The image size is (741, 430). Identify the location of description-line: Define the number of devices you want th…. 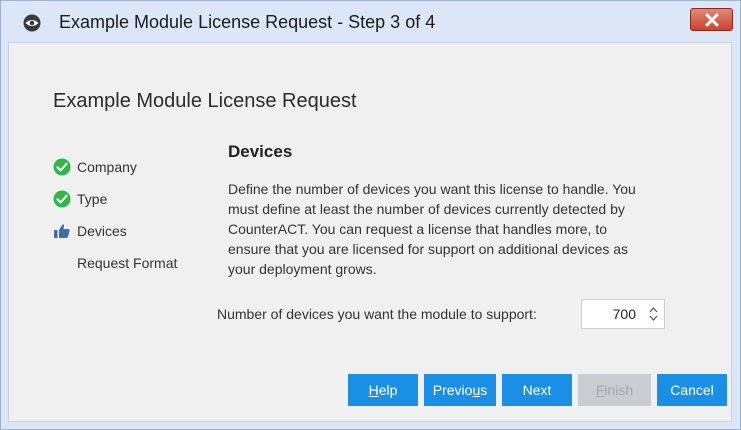
(432, 189).